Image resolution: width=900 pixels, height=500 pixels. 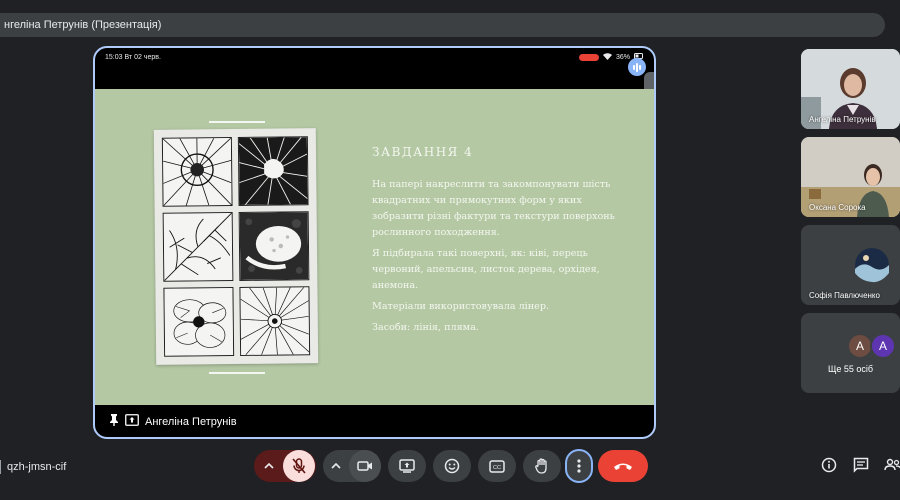 What do you see at coordinates (588, 57) in the screenshot?
I see `recording-indicator-icon` at bounding box center [588, 57].